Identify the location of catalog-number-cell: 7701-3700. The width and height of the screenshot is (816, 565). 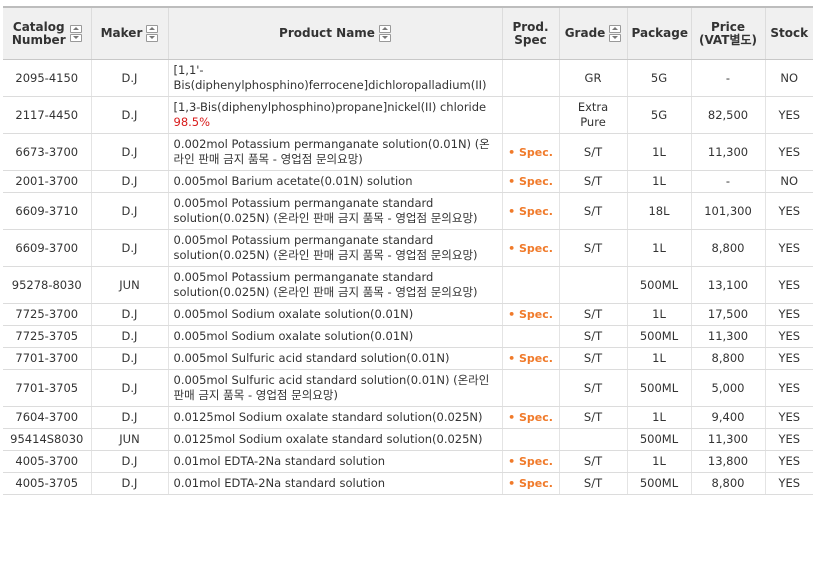
(47, 358).